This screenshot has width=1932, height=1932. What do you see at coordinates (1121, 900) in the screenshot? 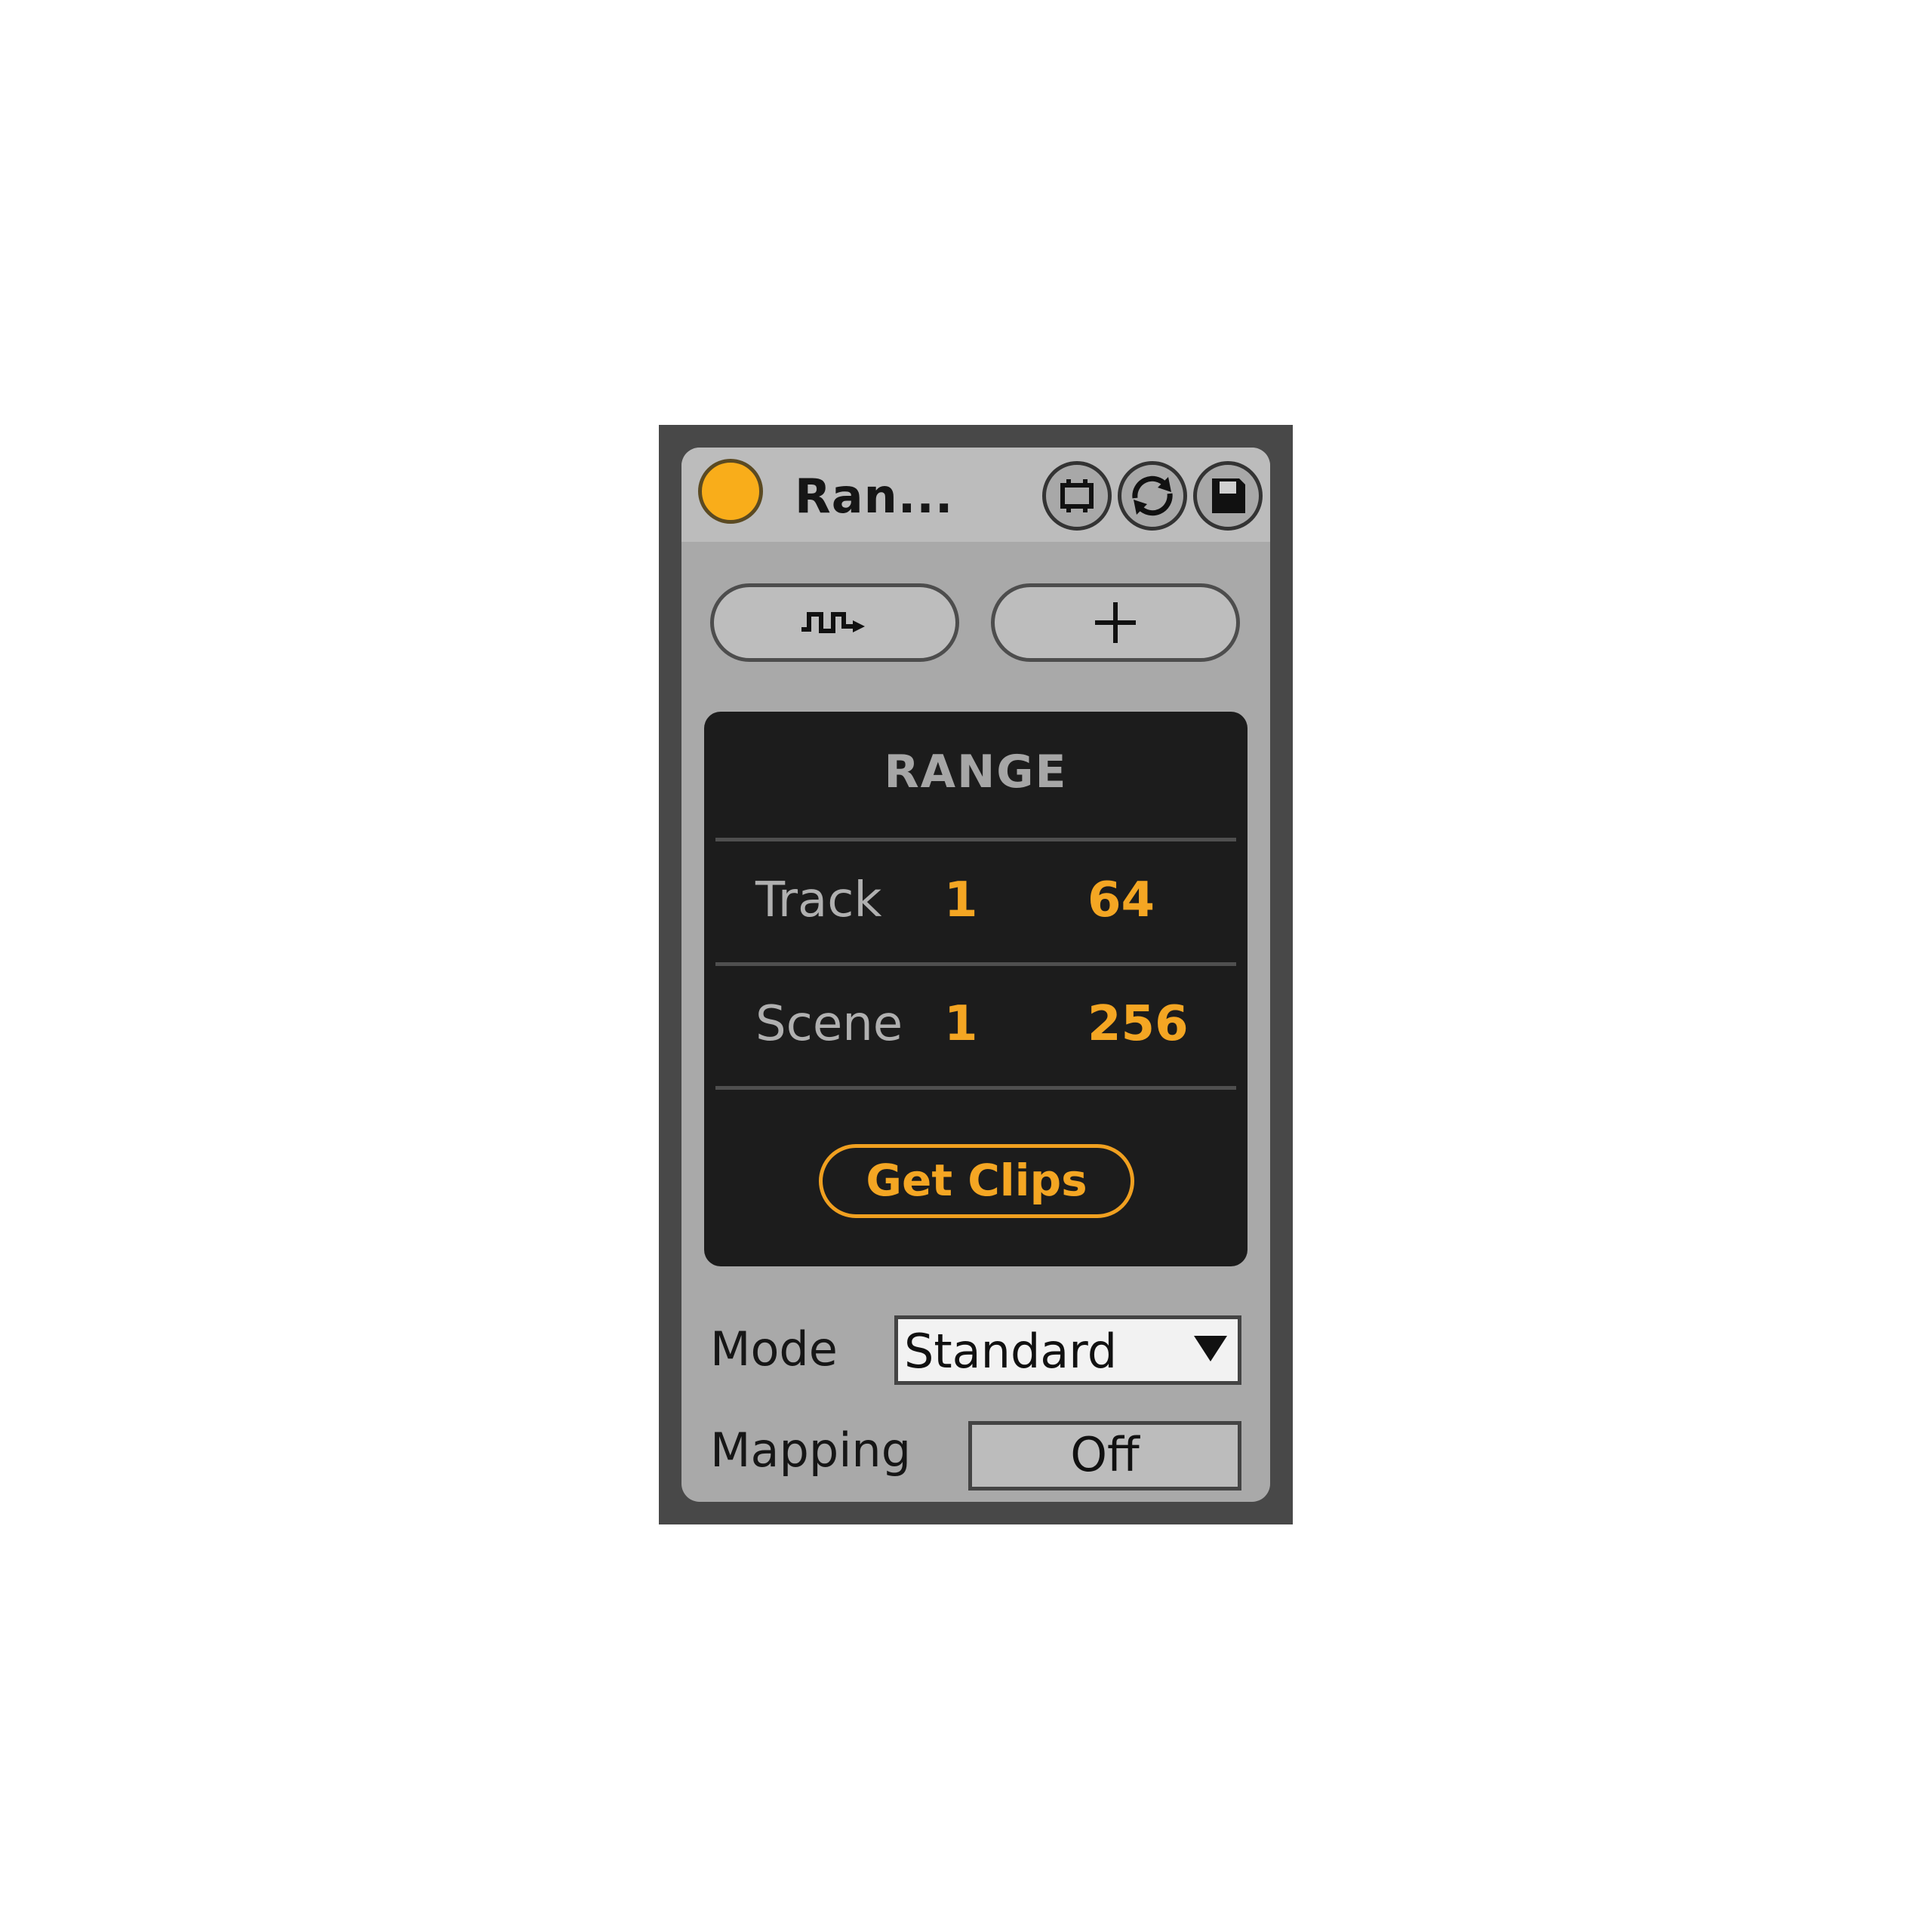
I see `track-to-value: 64` at bounding box center [1121, 900].